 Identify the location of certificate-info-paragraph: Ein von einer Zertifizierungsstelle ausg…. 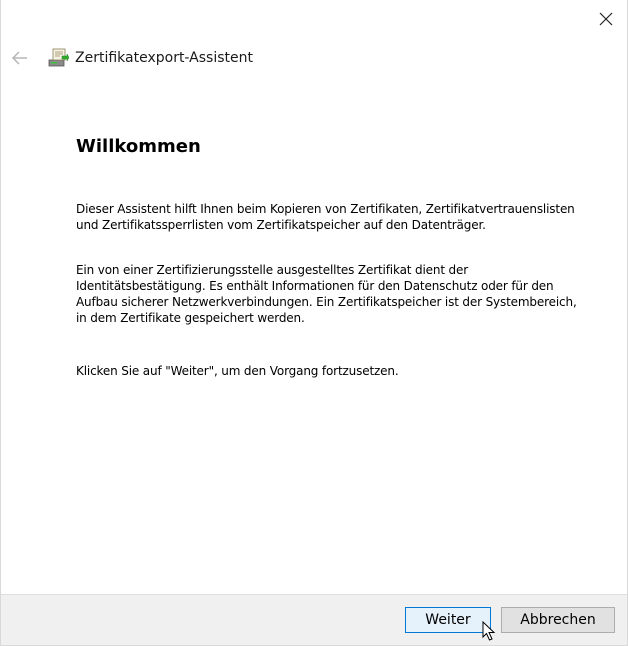
(326, 294).